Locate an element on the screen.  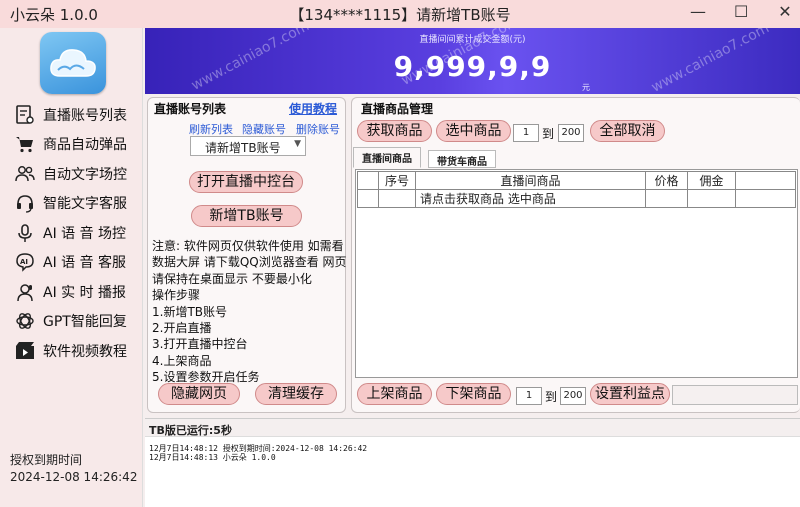
sidebar-item-video-tutorial: 软件视频教程 is located at coordinates (70, 351).